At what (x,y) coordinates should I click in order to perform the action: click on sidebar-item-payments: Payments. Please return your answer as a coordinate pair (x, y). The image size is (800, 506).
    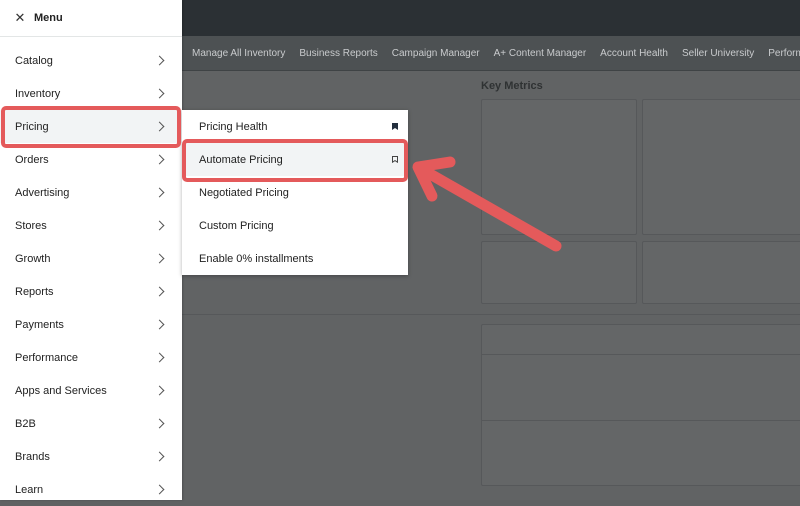
    Looking at the image, I should click on (91, 324).